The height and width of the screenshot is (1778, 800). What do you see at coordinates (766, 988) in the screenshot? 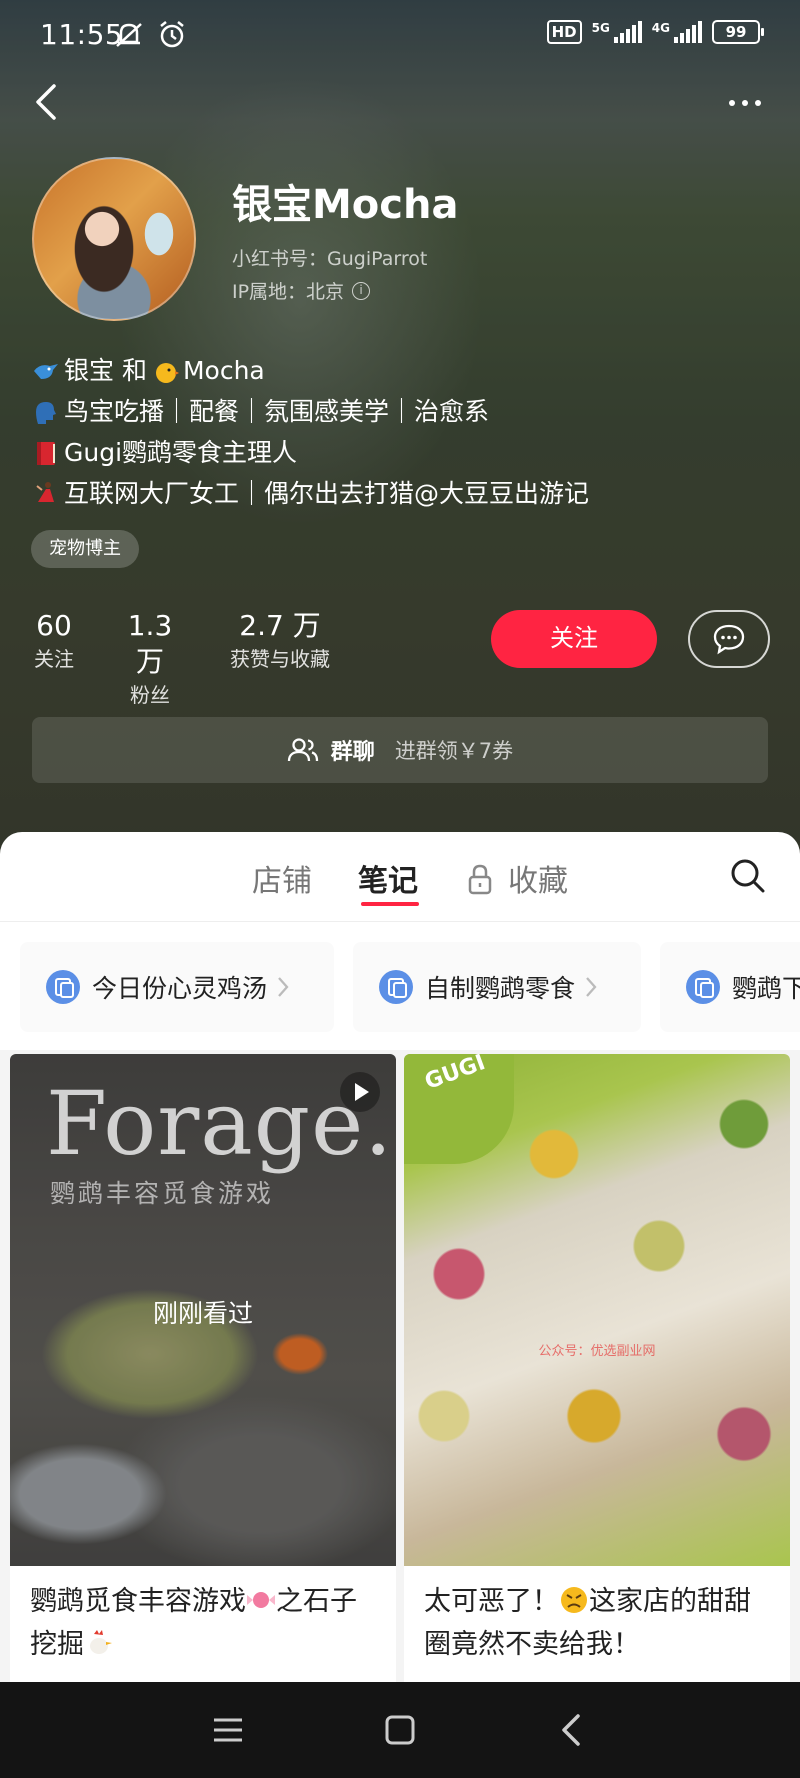
I see `chip-label: 鹦鹉下` at bounding box center [766, 988].